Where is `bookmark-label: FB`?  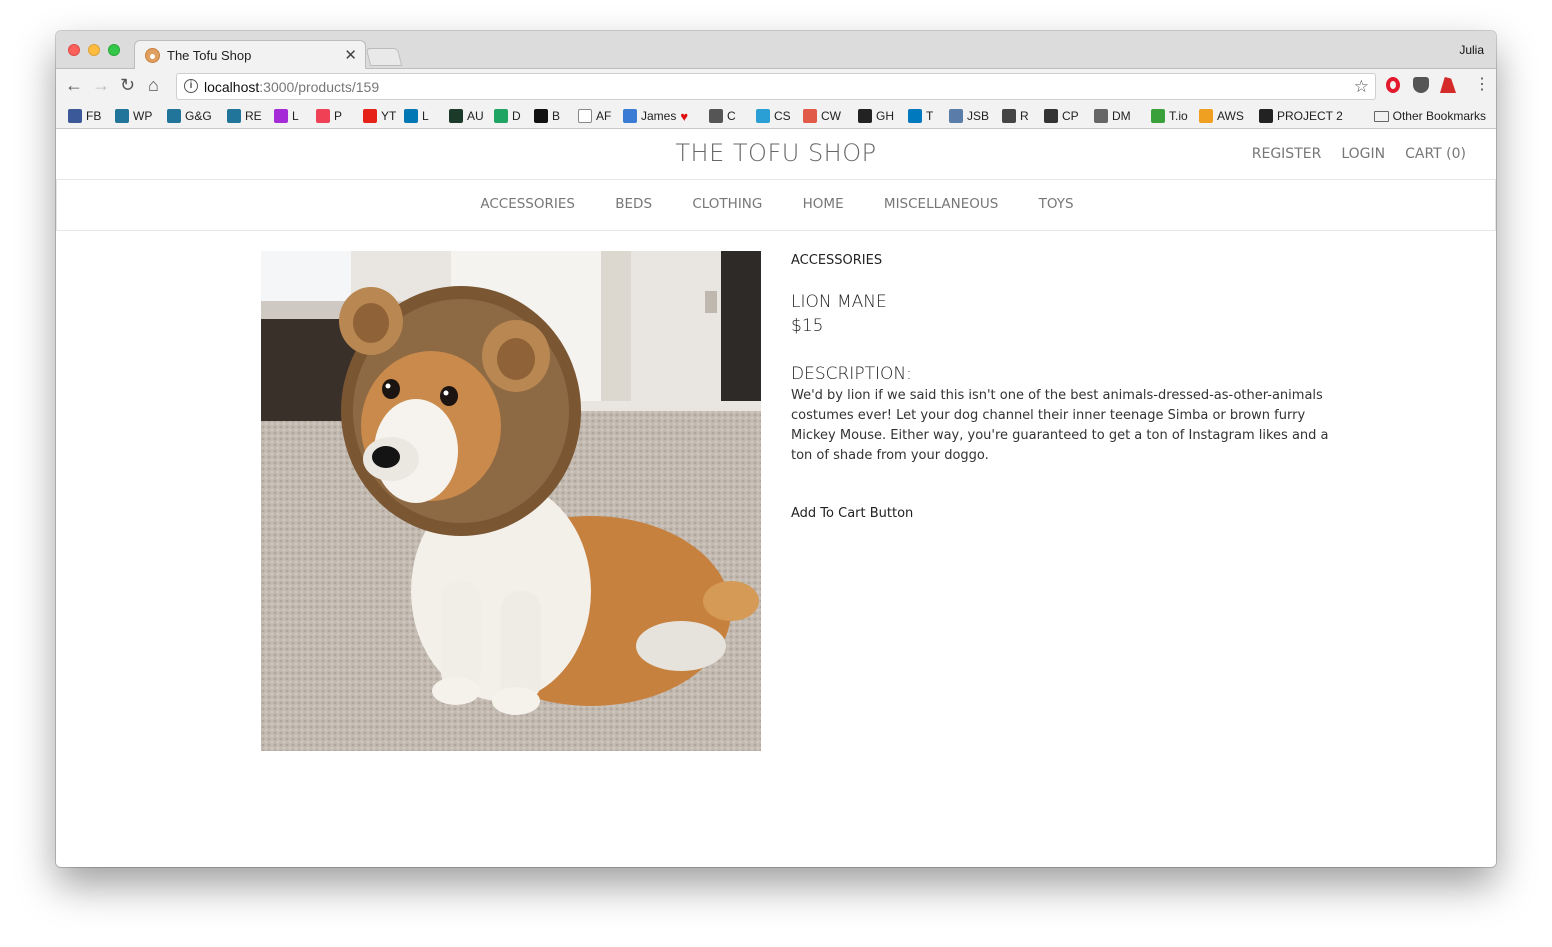 bookmark-label: FB is located at coordinates (94, 116).